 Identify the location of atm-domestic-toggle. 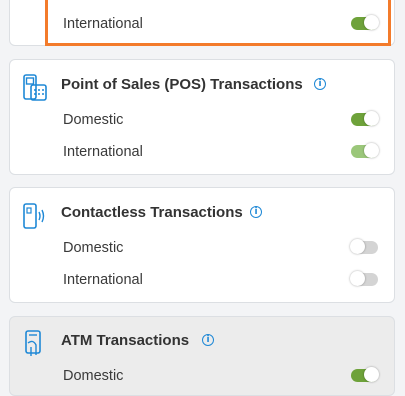
(365, 374).